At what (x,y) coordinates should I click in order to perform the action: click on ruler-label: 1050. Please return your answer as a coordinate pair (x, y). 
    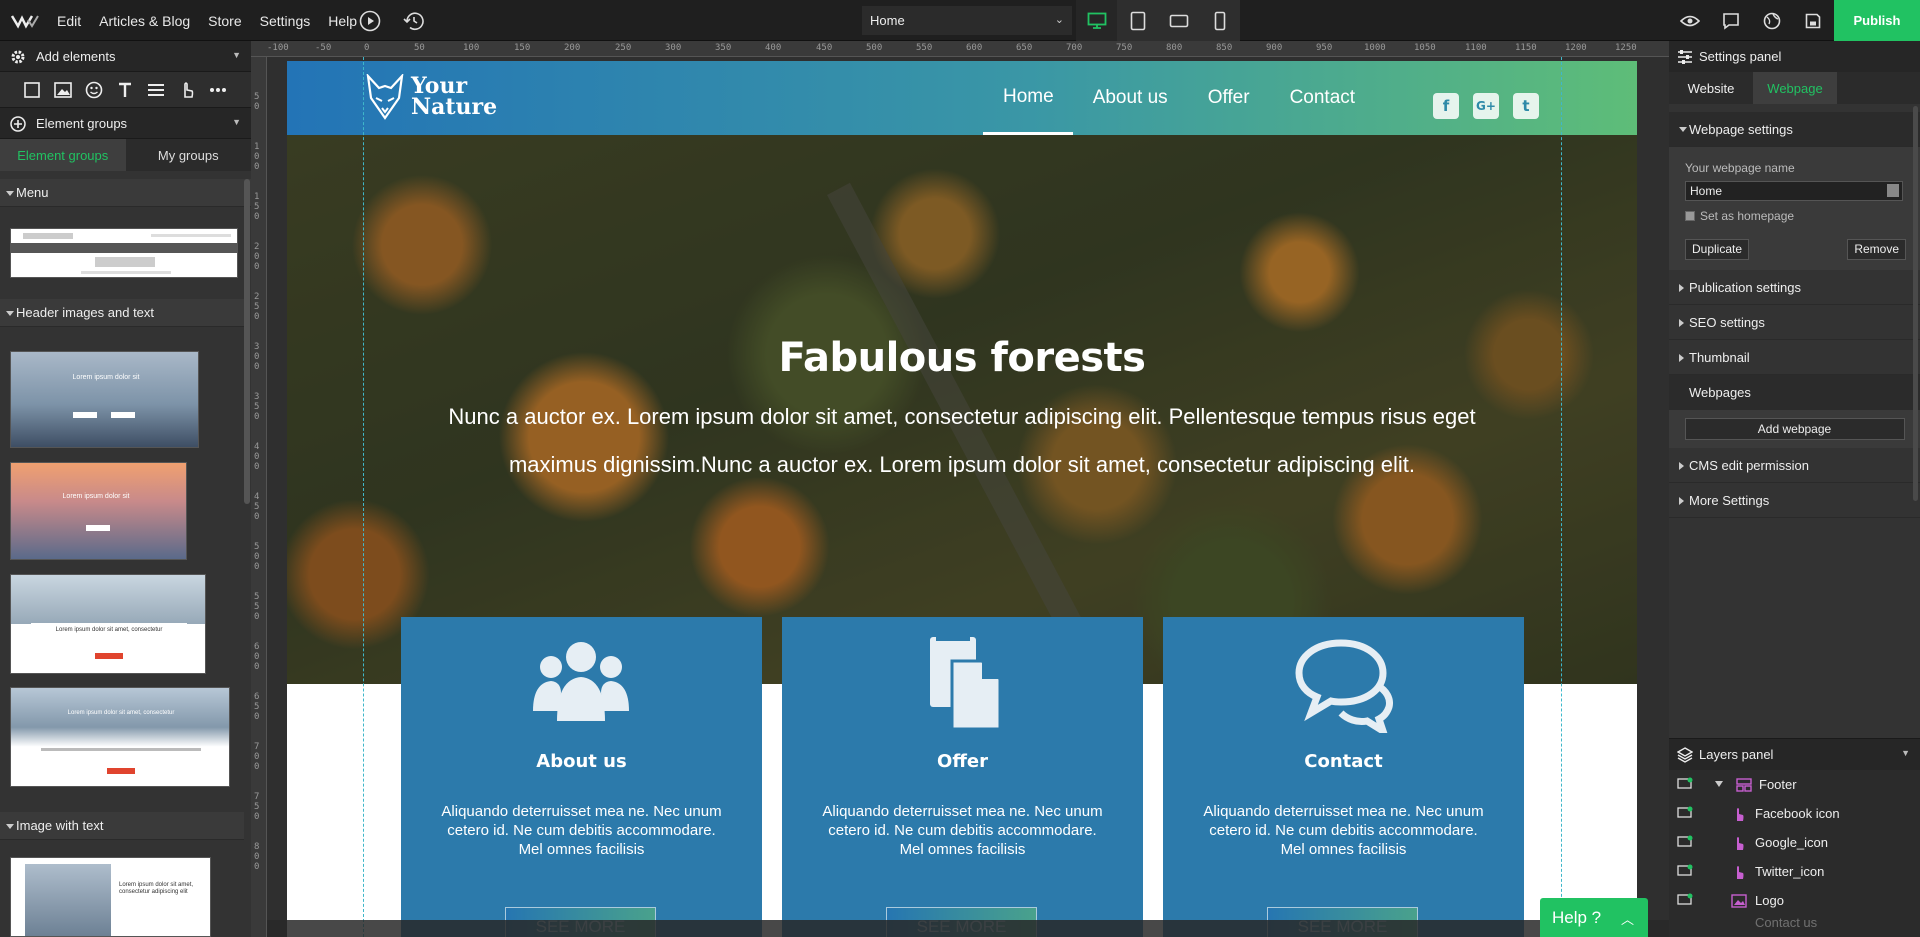
    Looking at the image, I should click on (1425, 48).